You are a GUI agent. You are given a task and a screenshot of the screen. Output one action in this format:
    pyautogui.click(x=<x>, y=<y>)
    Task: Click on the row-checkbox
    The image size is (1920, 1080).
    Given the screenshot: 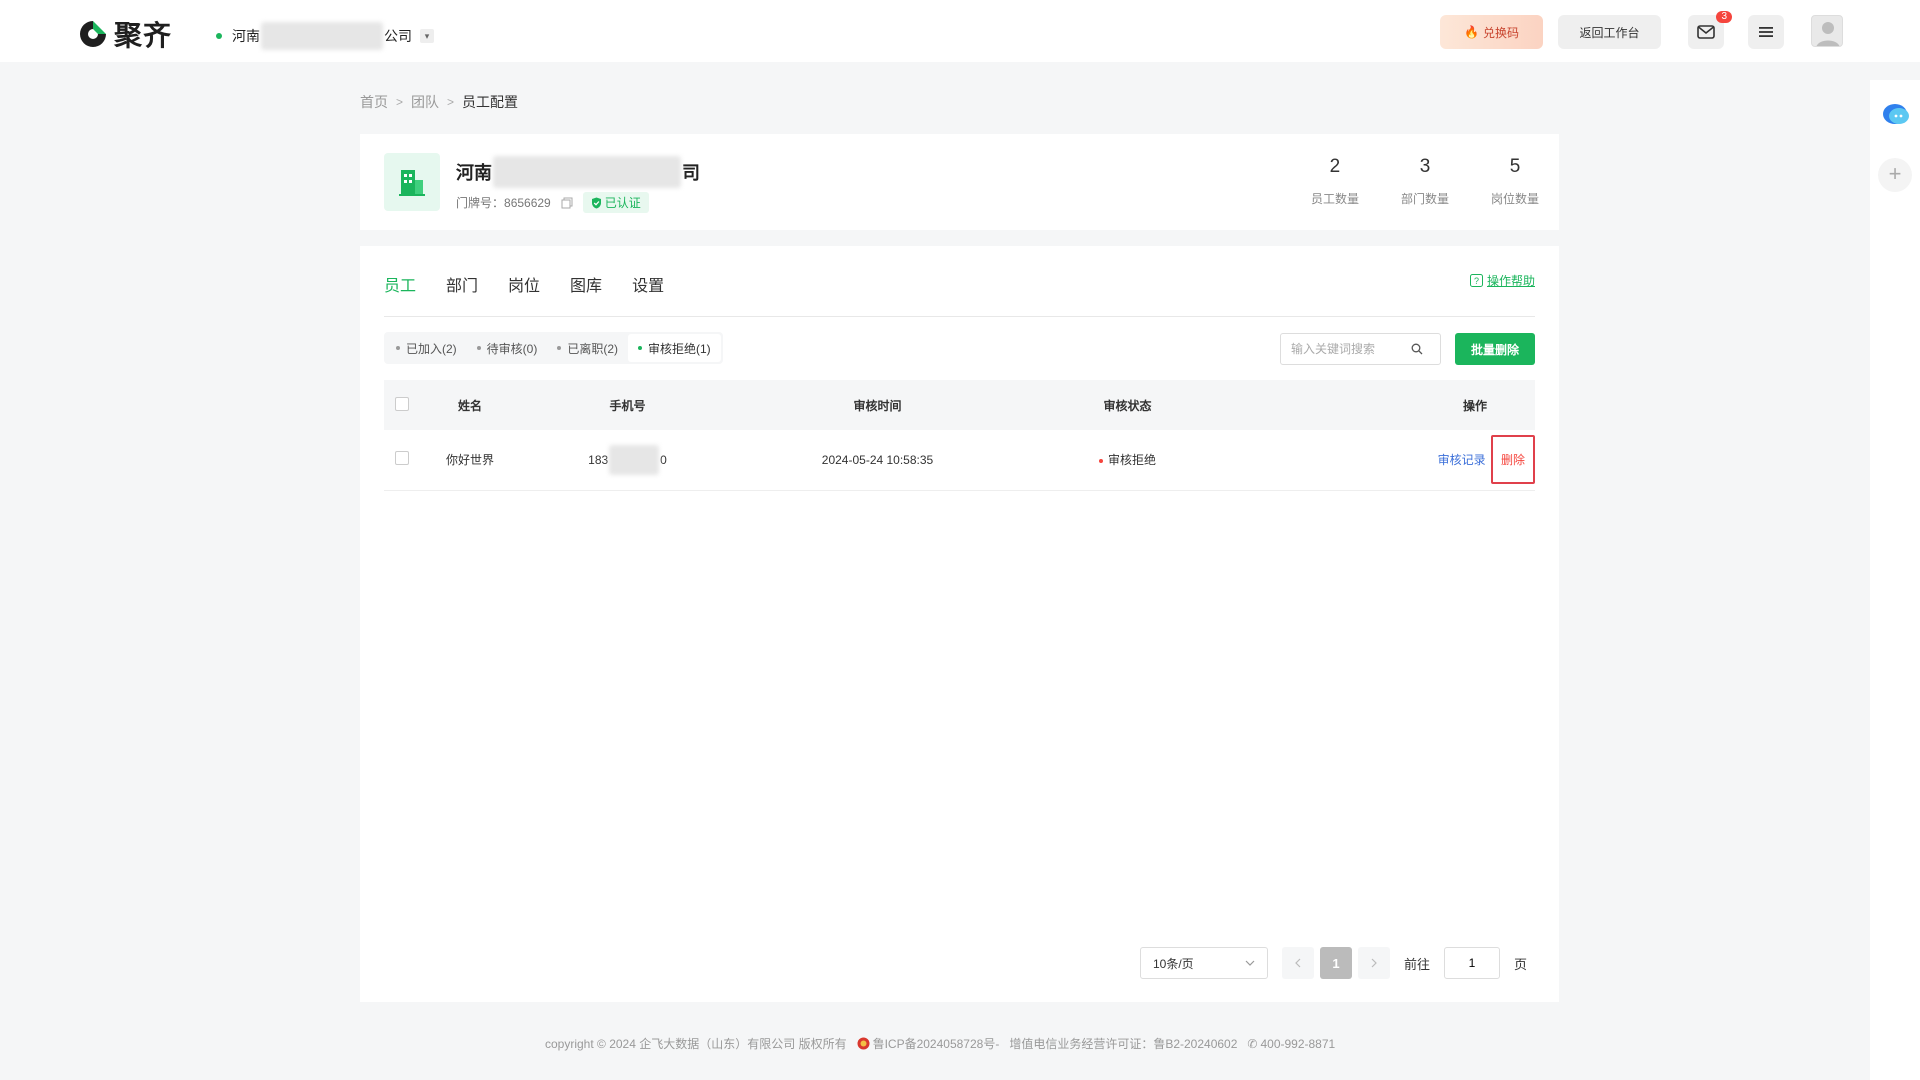 What is the action you would take?
    pyautogui.click(x=402, y=458)
    